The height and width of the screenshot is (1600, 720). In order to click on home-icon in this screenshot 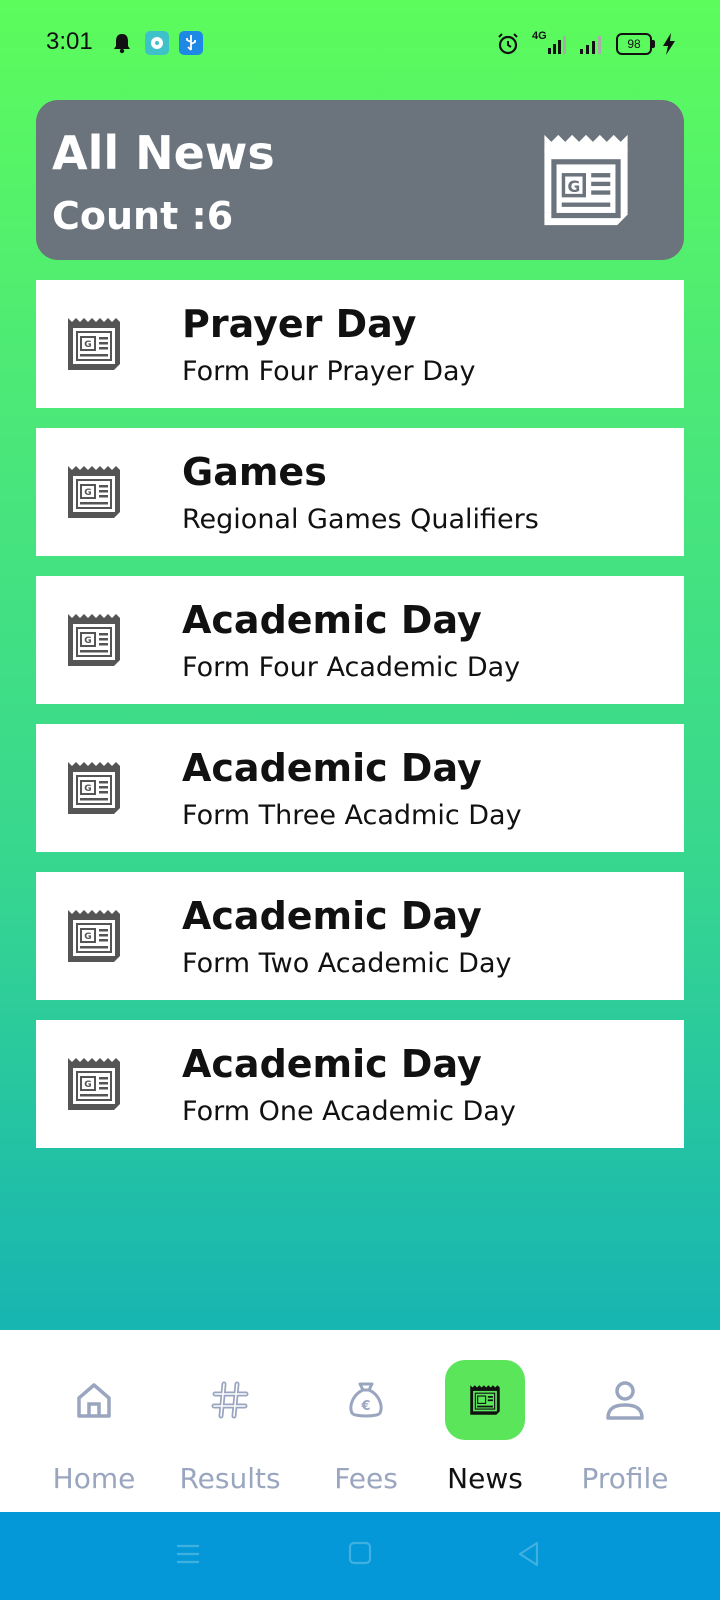, I will do `click(94, 1400)`.